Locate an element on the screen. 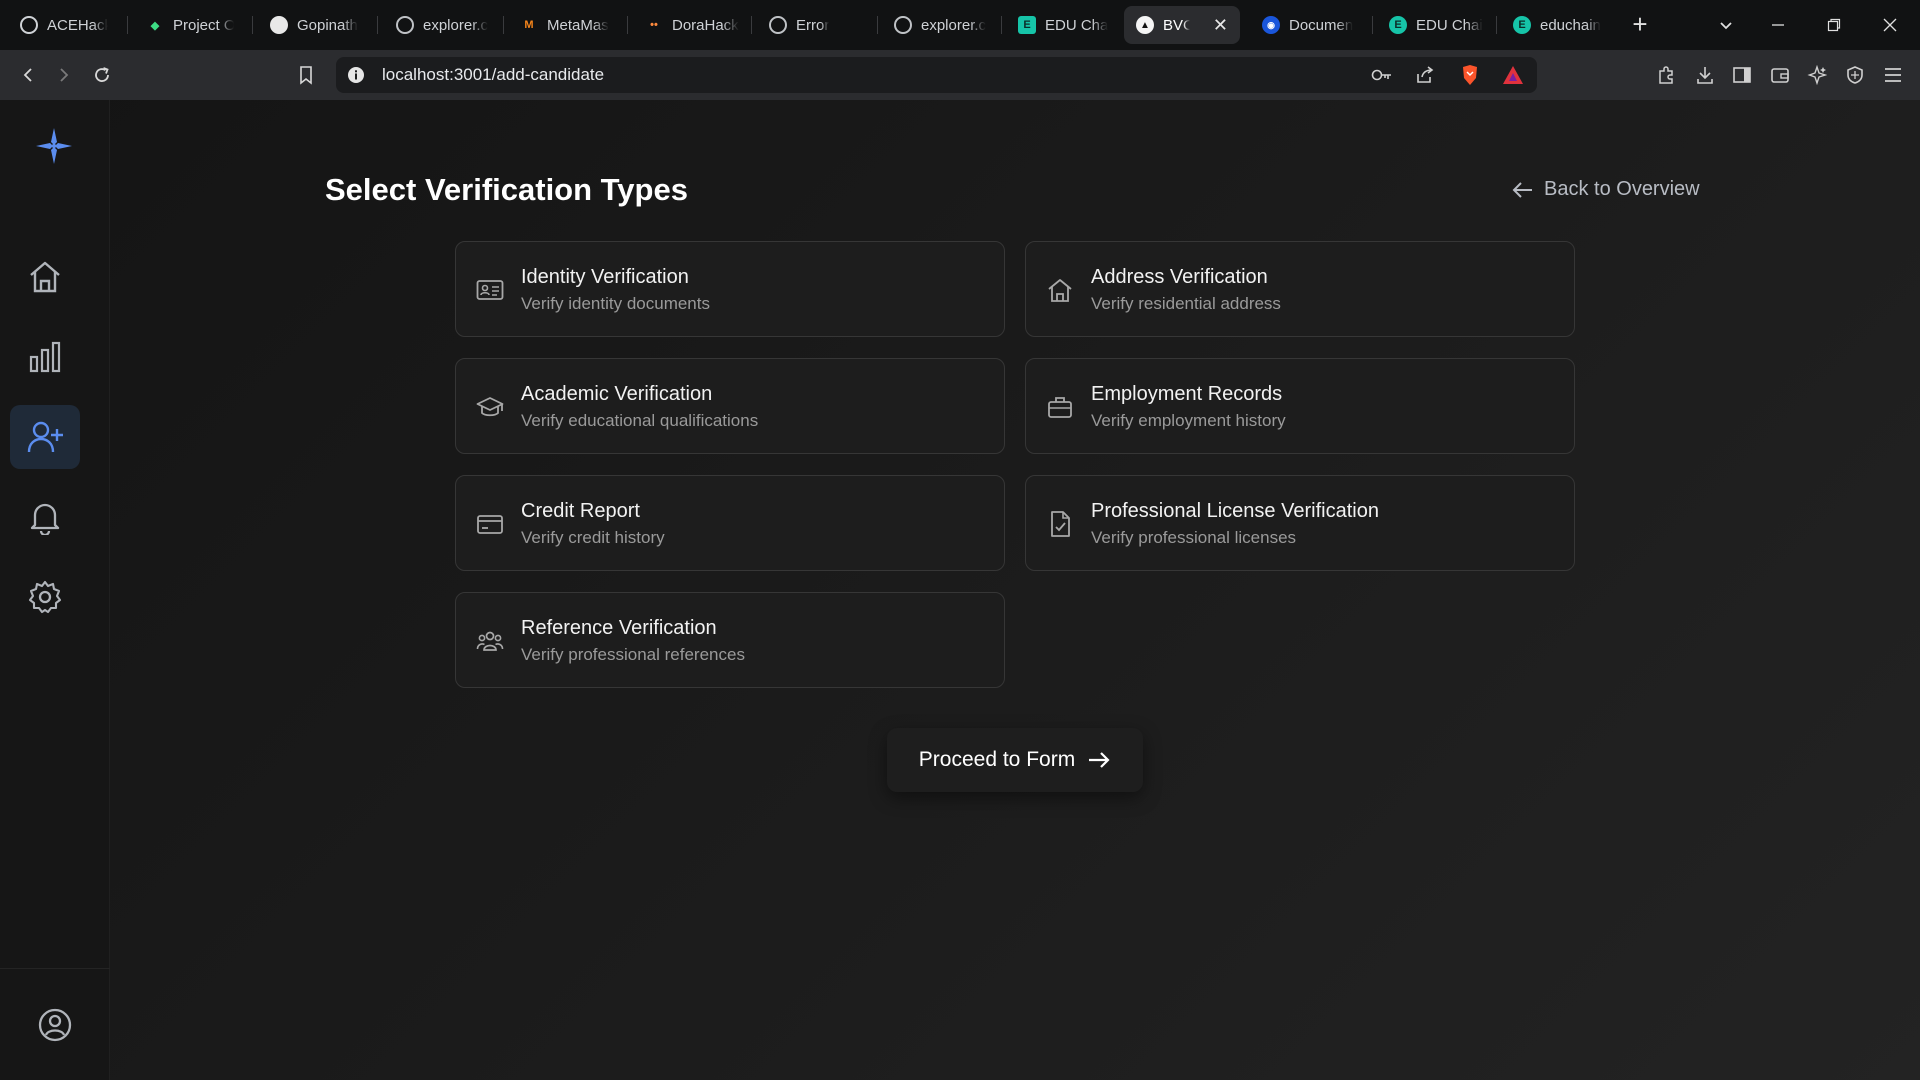 The image size is (1920, 1080). downloads-icon is located at coordinates (1705, 75).